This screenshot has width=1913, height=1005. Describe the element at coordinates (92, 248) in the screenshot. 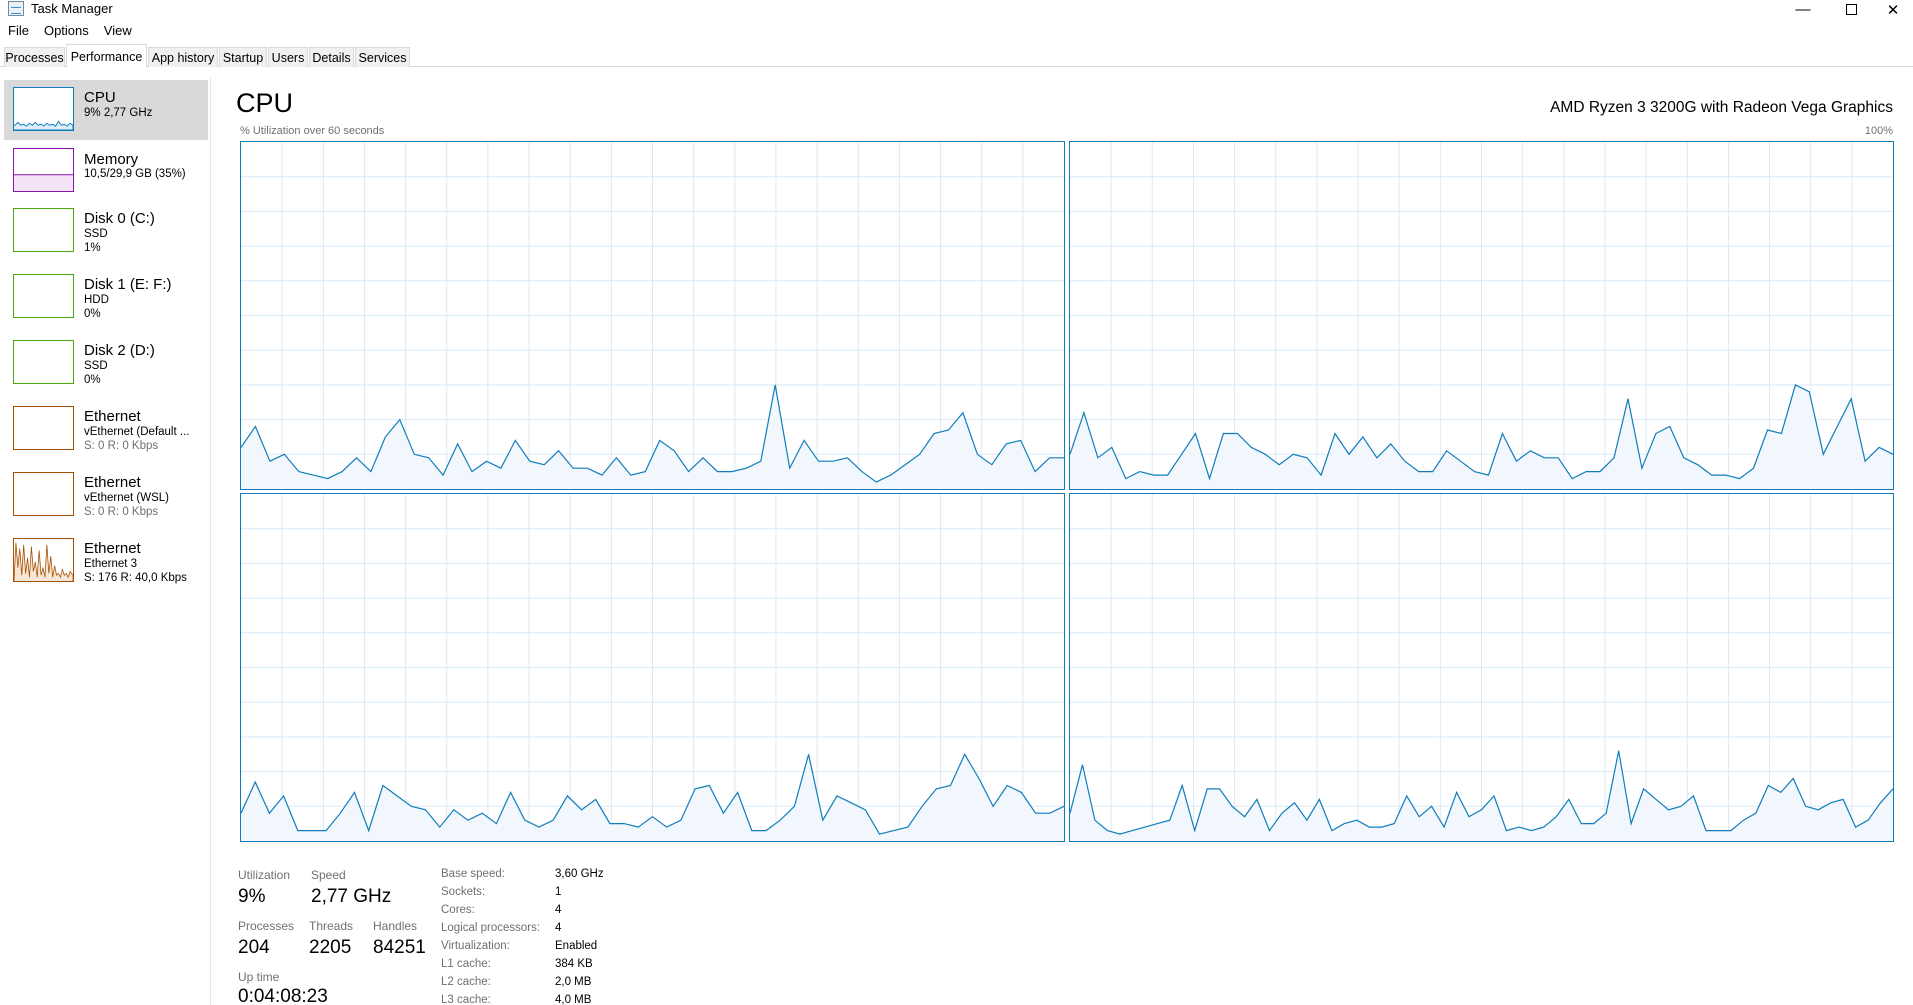

I see `sidebar-item-detail: 1%` at that location.